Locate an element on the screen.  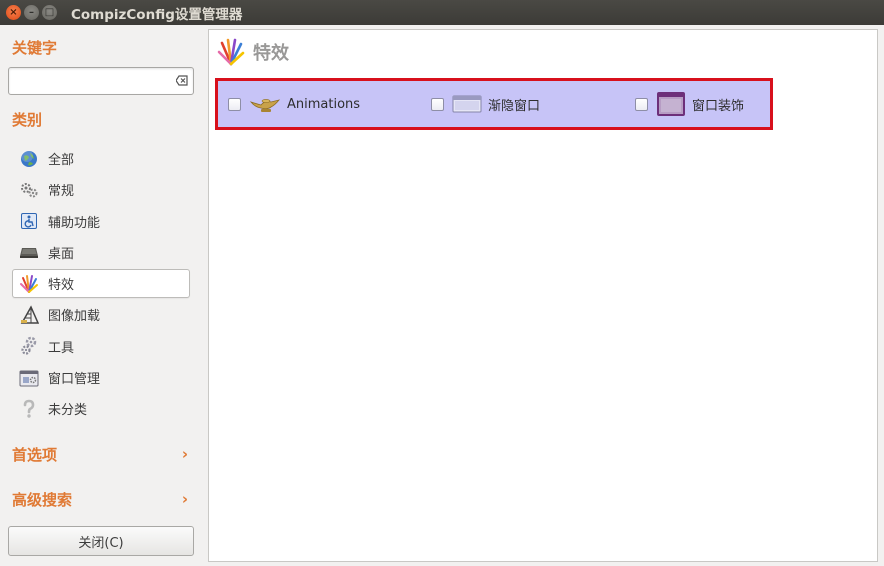
close-window-icon: × is located at coordinates (13, 12).